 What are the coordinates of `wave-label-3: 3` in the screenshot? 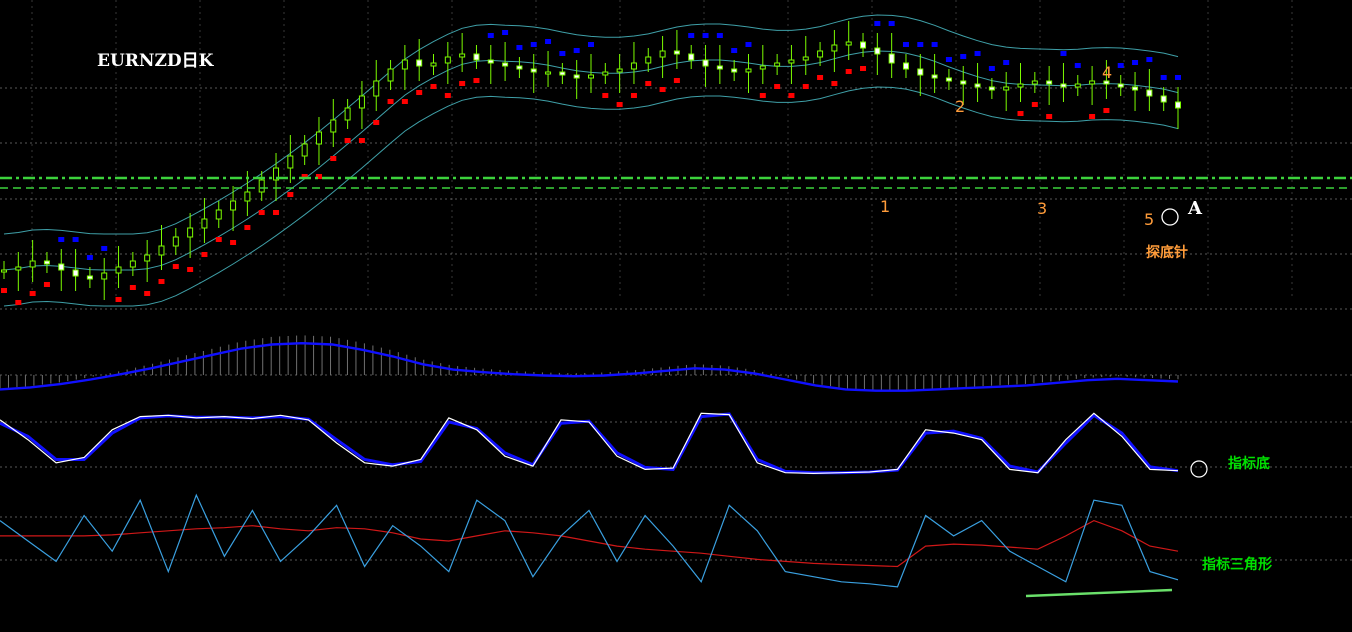 It's located at (1042, 208).